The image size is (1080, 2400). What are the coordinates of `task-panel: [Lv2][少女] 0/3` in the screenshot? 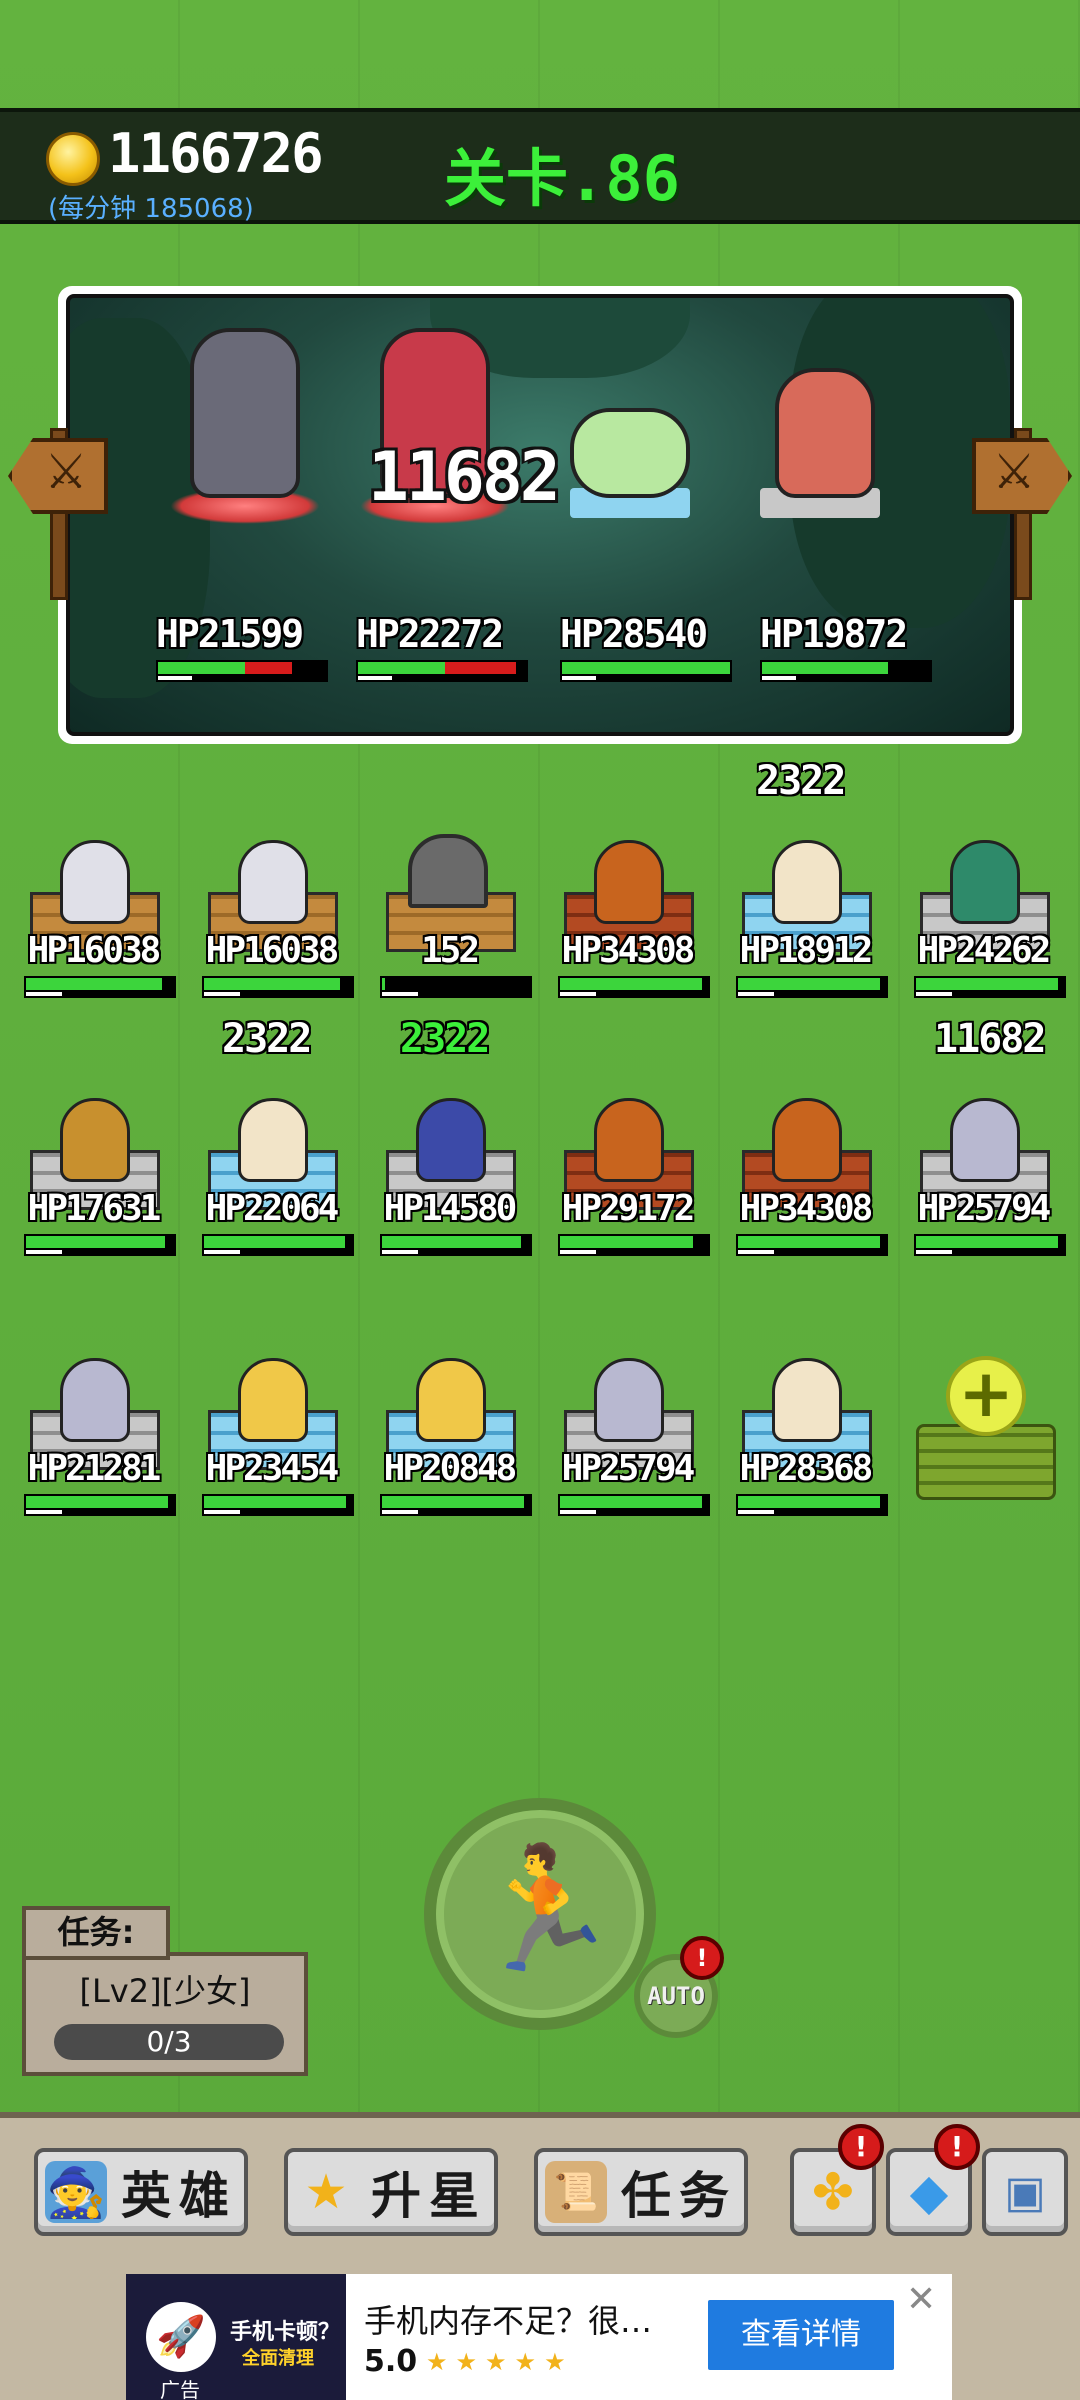 It's located at (165, 2014).